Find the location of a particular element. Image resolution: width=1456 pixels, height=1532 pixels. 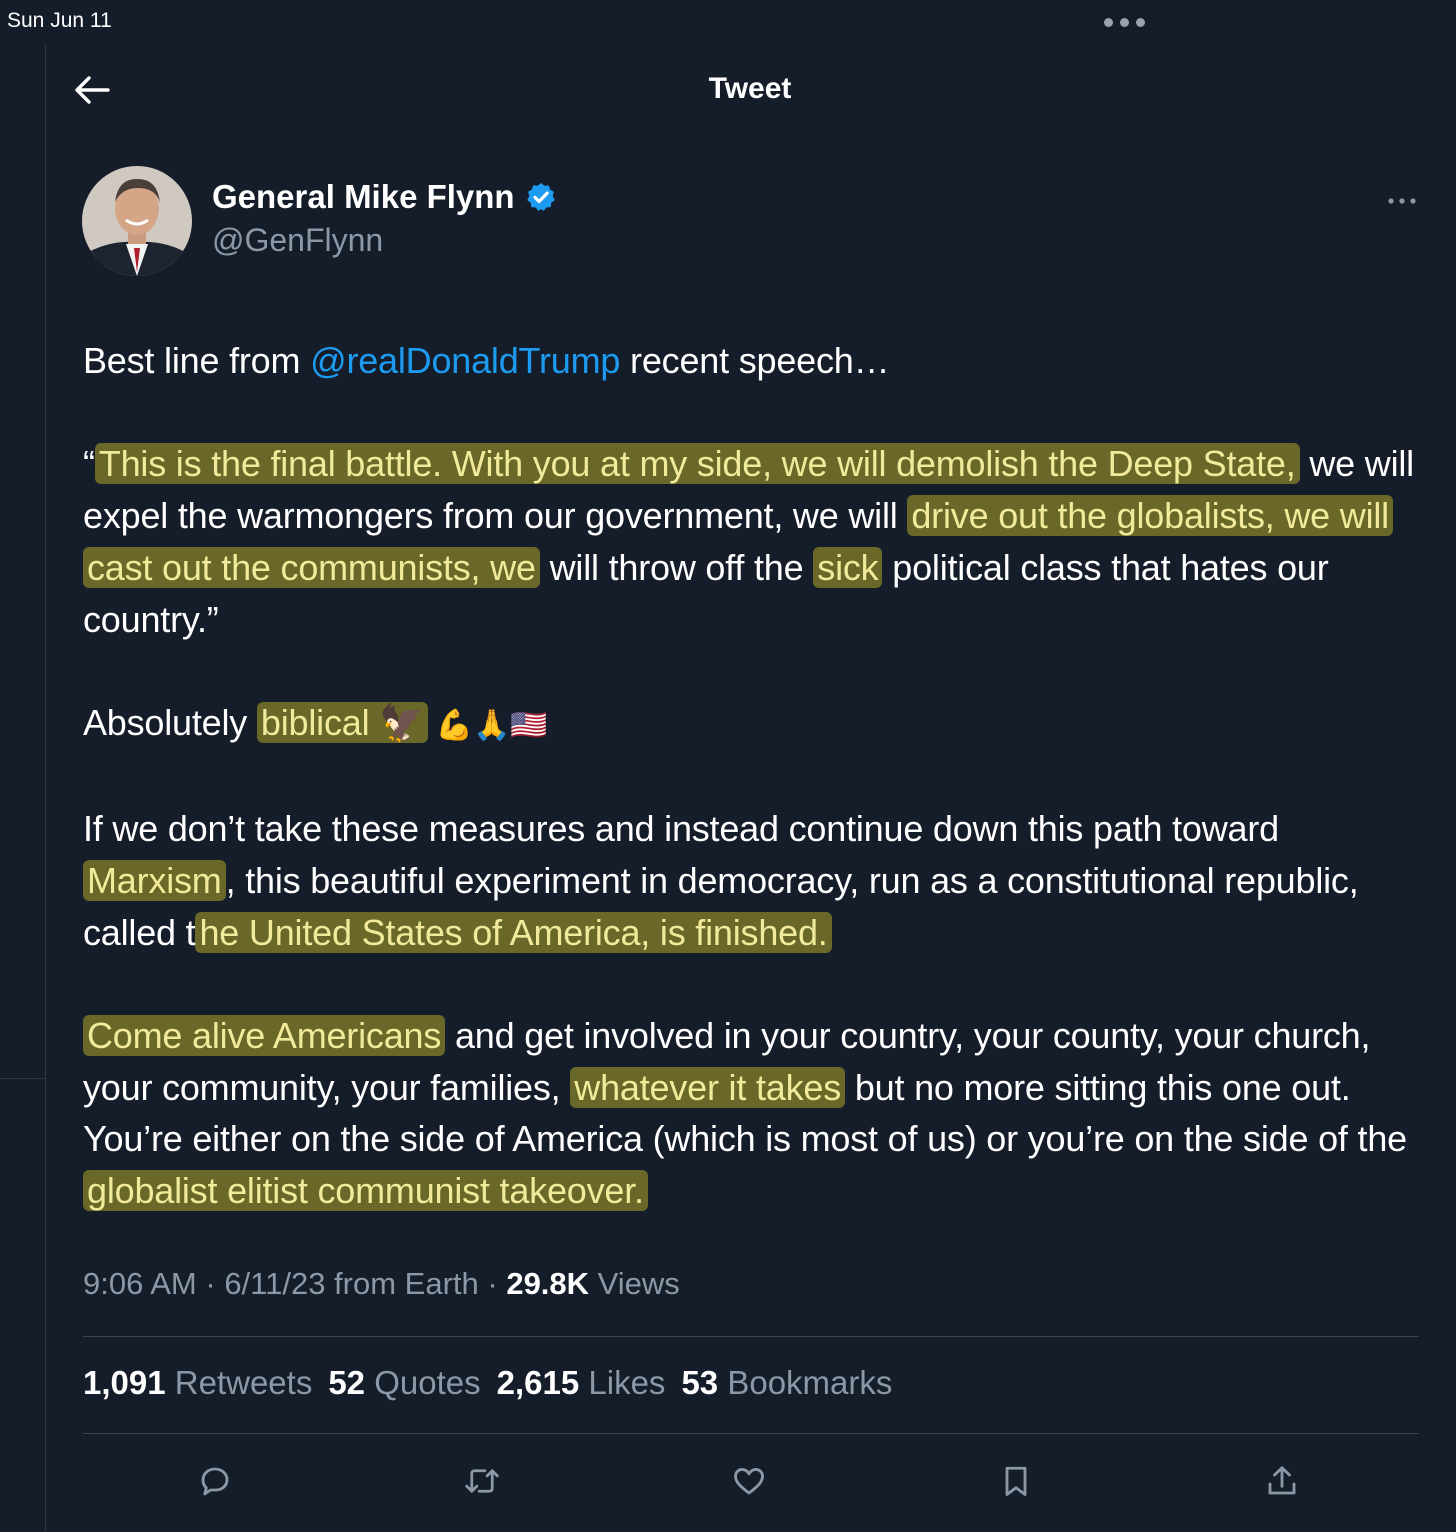

highlighted-text: globalist elitist communist takeover. is located at coordinates (365, 1191).